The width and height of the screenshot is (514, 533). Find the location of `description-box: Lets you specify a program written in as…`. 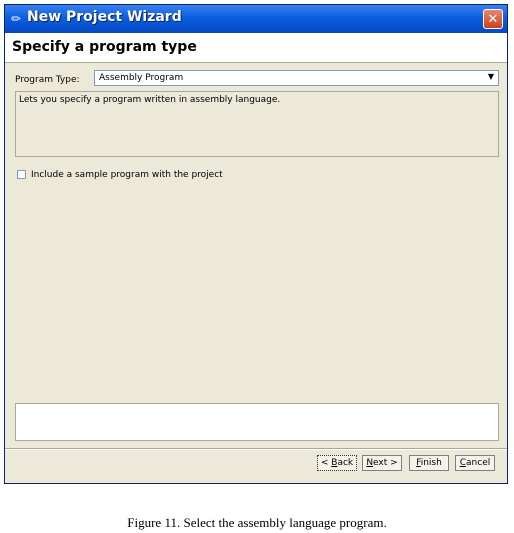

description-box: Lets you specify a program written in as… is located at coordinates (257, 124).